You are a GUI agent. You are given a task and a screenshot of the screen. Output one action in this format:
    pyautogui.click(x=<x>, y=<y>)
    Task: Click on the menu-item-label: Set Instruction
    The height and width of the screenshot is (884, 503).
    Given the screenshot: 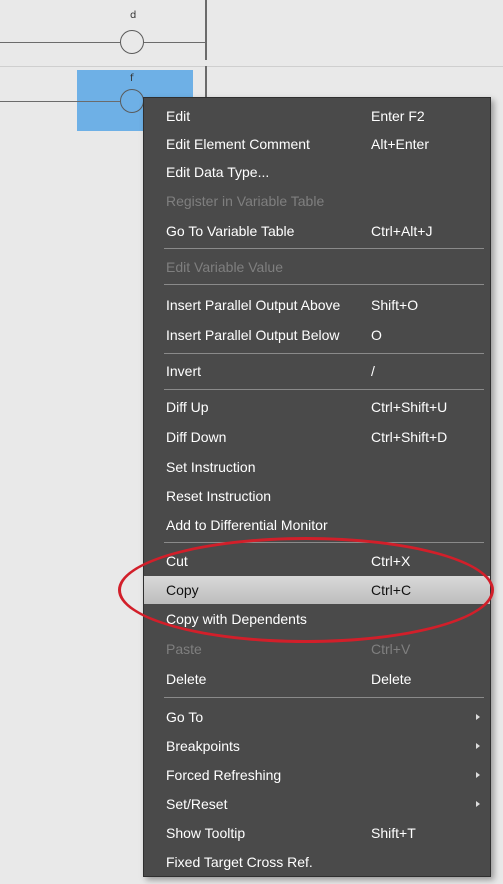 What is the action you would take?
    pyautogui.click(x=211, y=467)
    